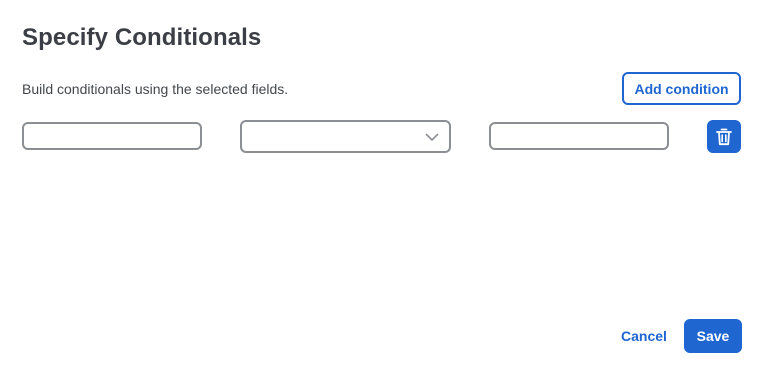 The width and height of the screenshot is (763, 373). I want to click on delete-condition-button, so click(724, 136).